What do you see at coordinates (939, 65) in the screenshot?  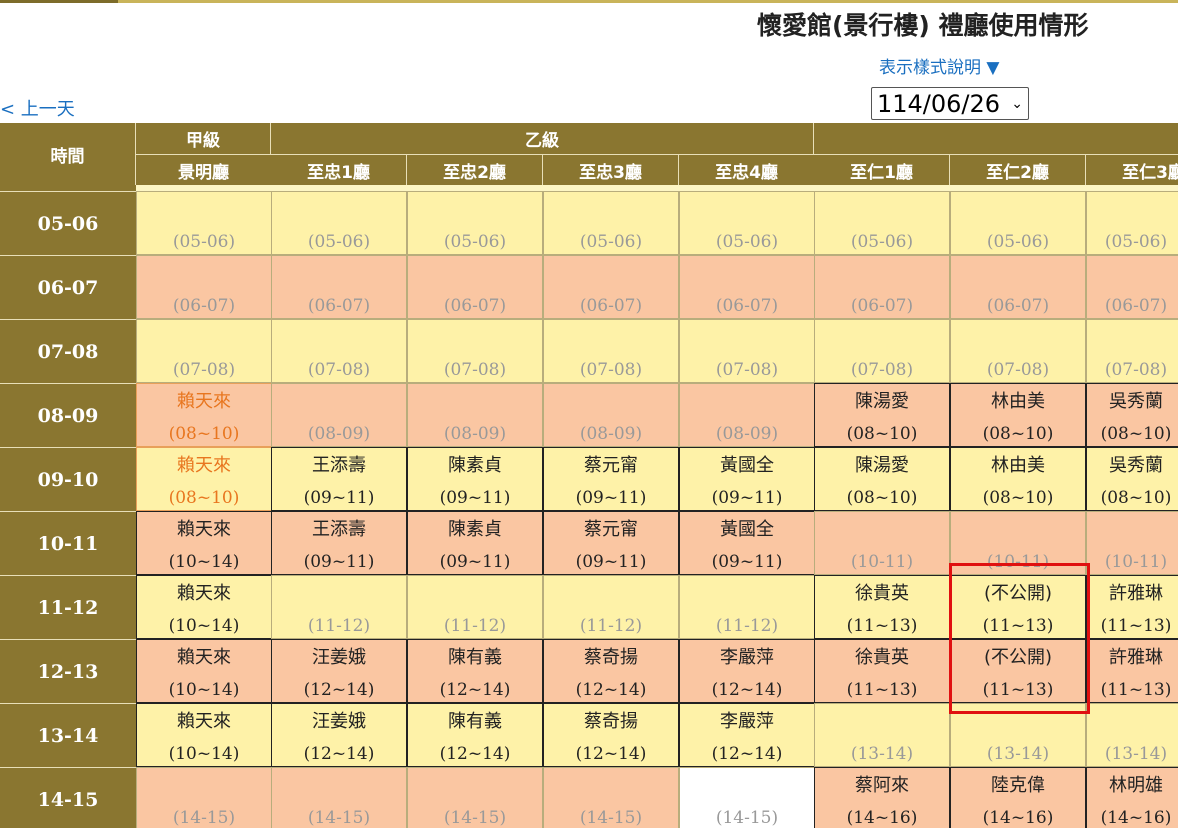 I see `legend-toggle-link: 表示樣式說明 ▼` at bounding box center [939, 65].